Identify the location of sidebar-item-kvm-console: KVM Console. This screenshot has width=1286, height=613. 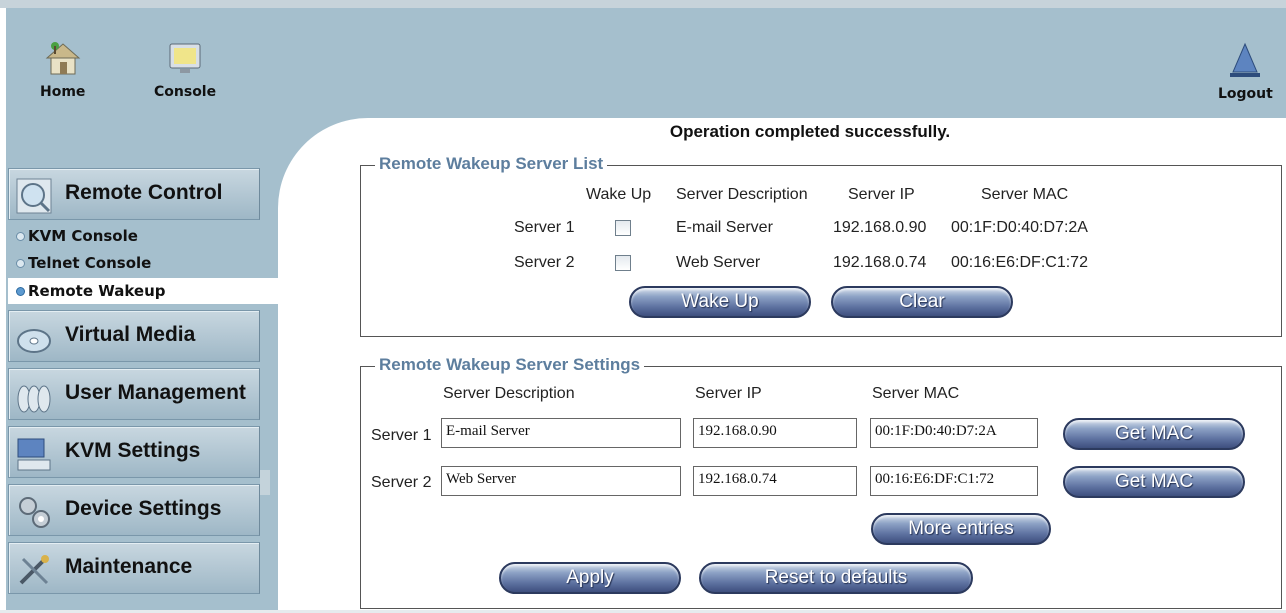
(143, 236).